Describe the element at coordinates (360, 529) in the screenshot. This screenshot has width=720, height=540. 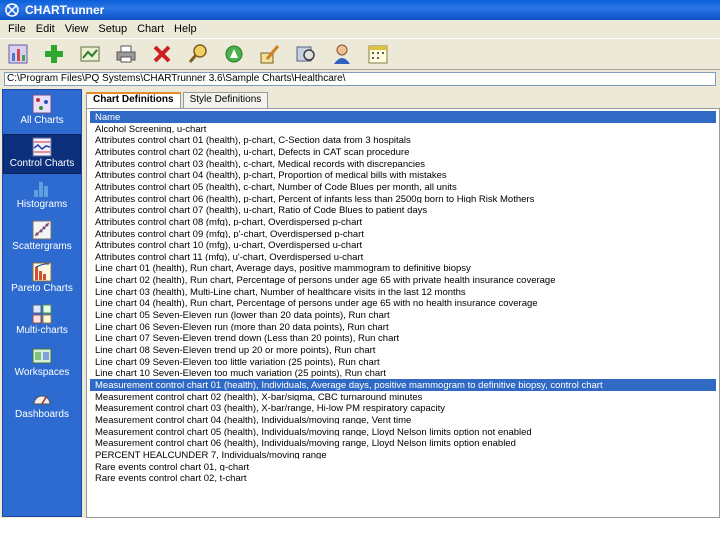
I see `page-background` at that location.